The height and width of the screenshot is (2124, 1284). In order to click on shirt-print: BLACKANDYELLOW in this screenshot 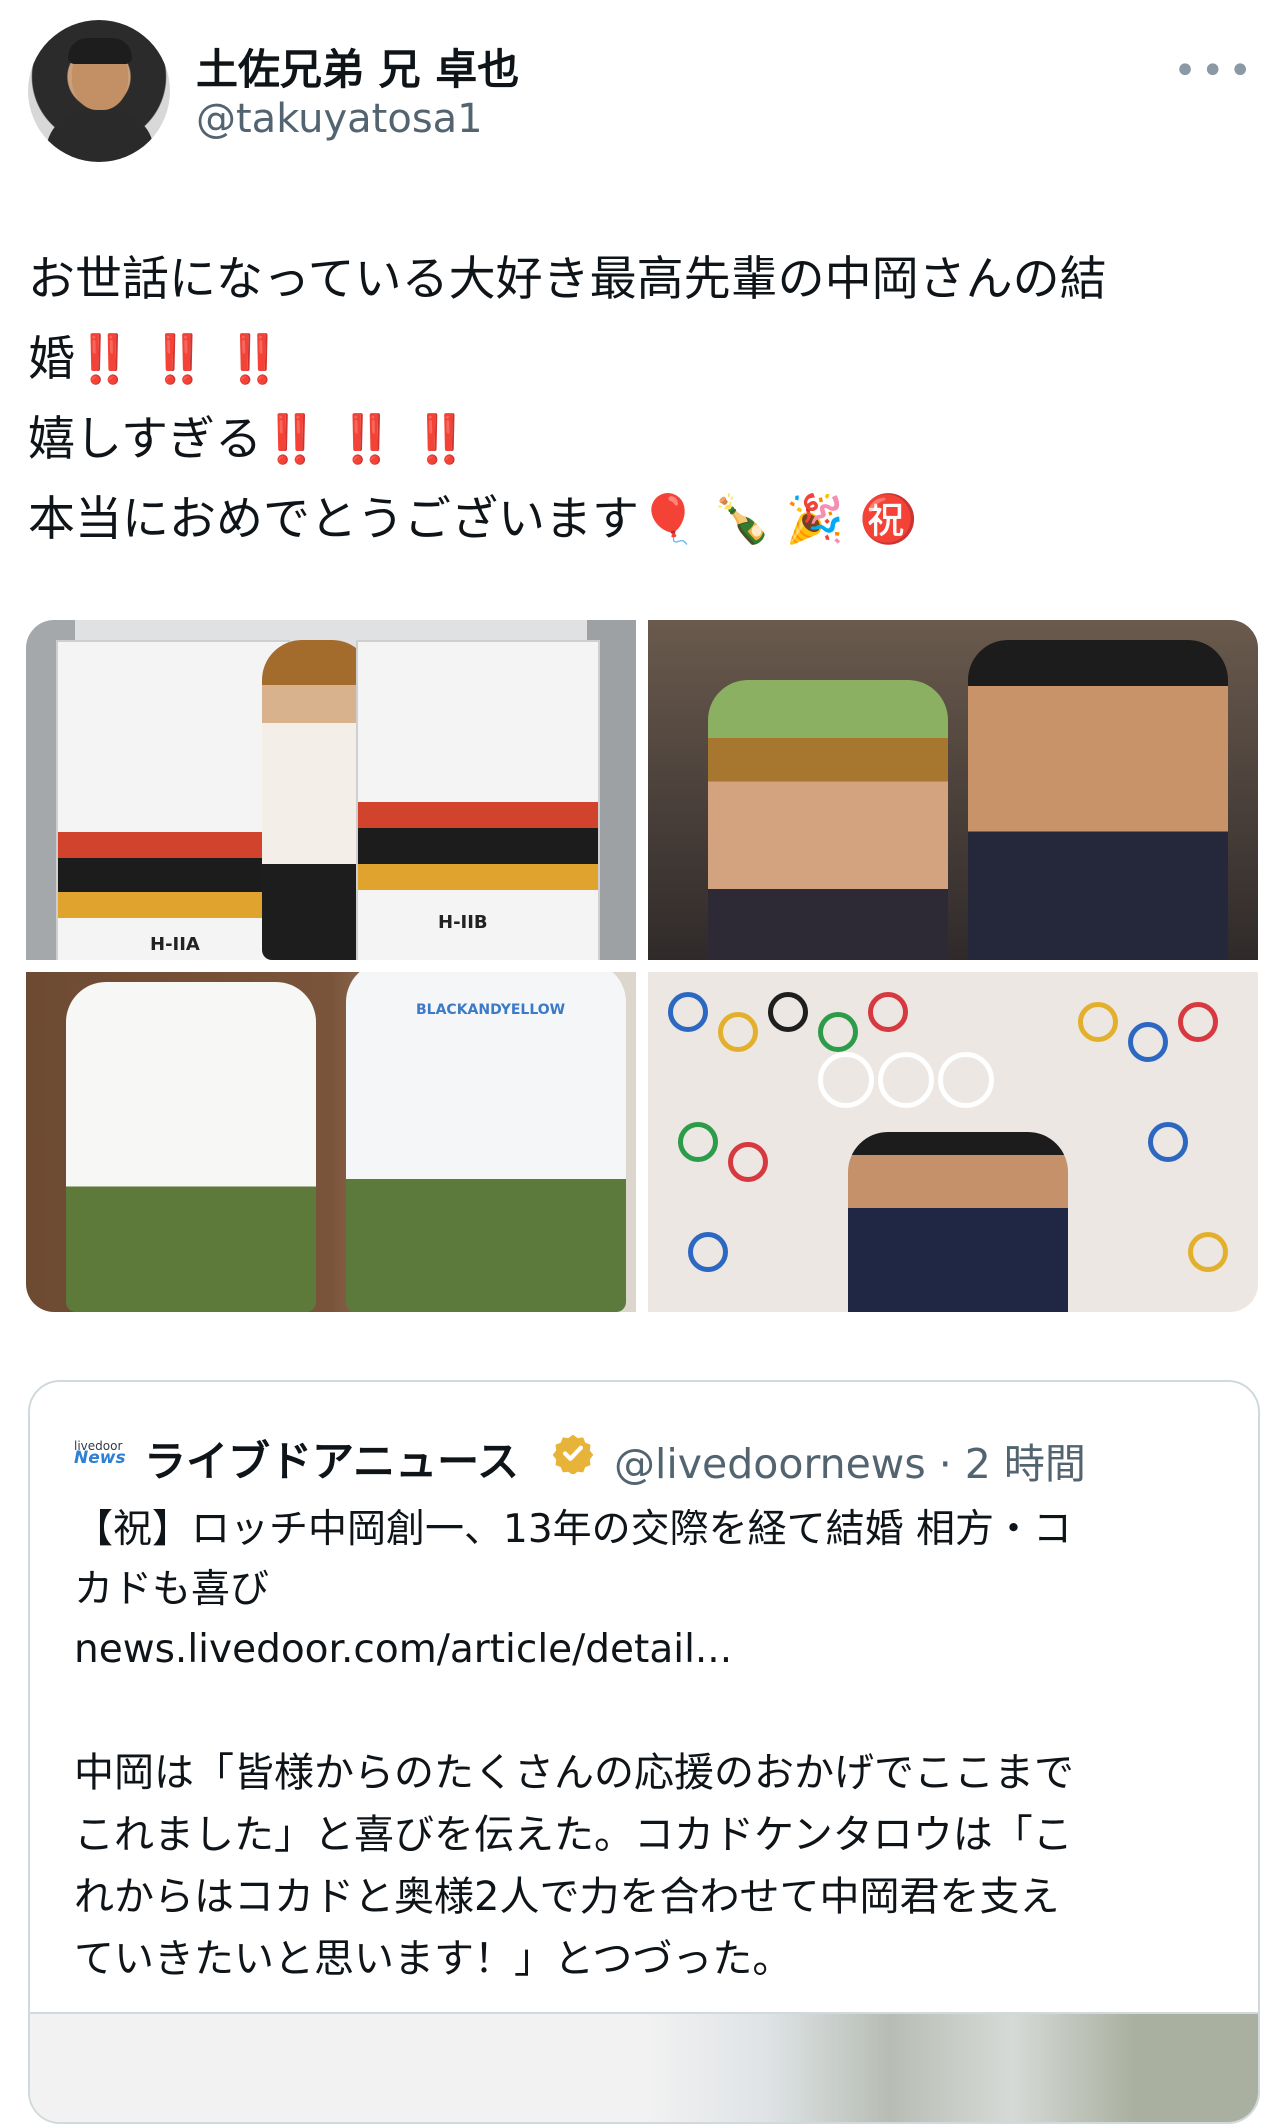, I will do `click(491, 1010)`.